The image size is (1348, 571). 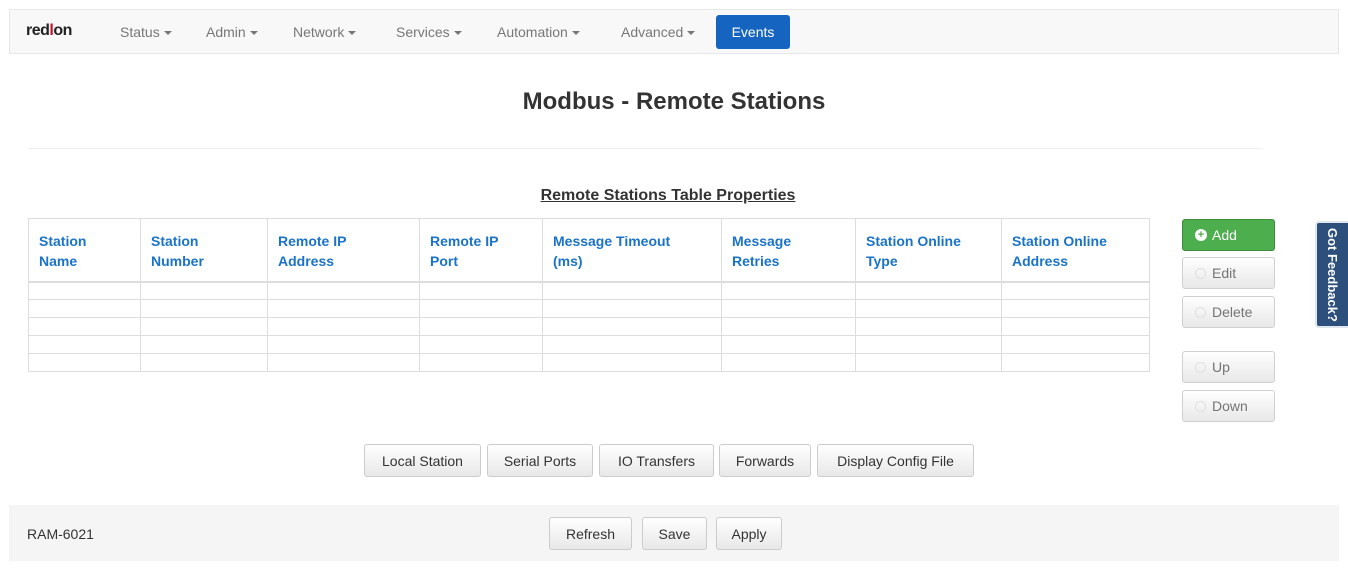 I want to click on col-remote-ip-address: Remote IP Address, so click(x=343, y=250).